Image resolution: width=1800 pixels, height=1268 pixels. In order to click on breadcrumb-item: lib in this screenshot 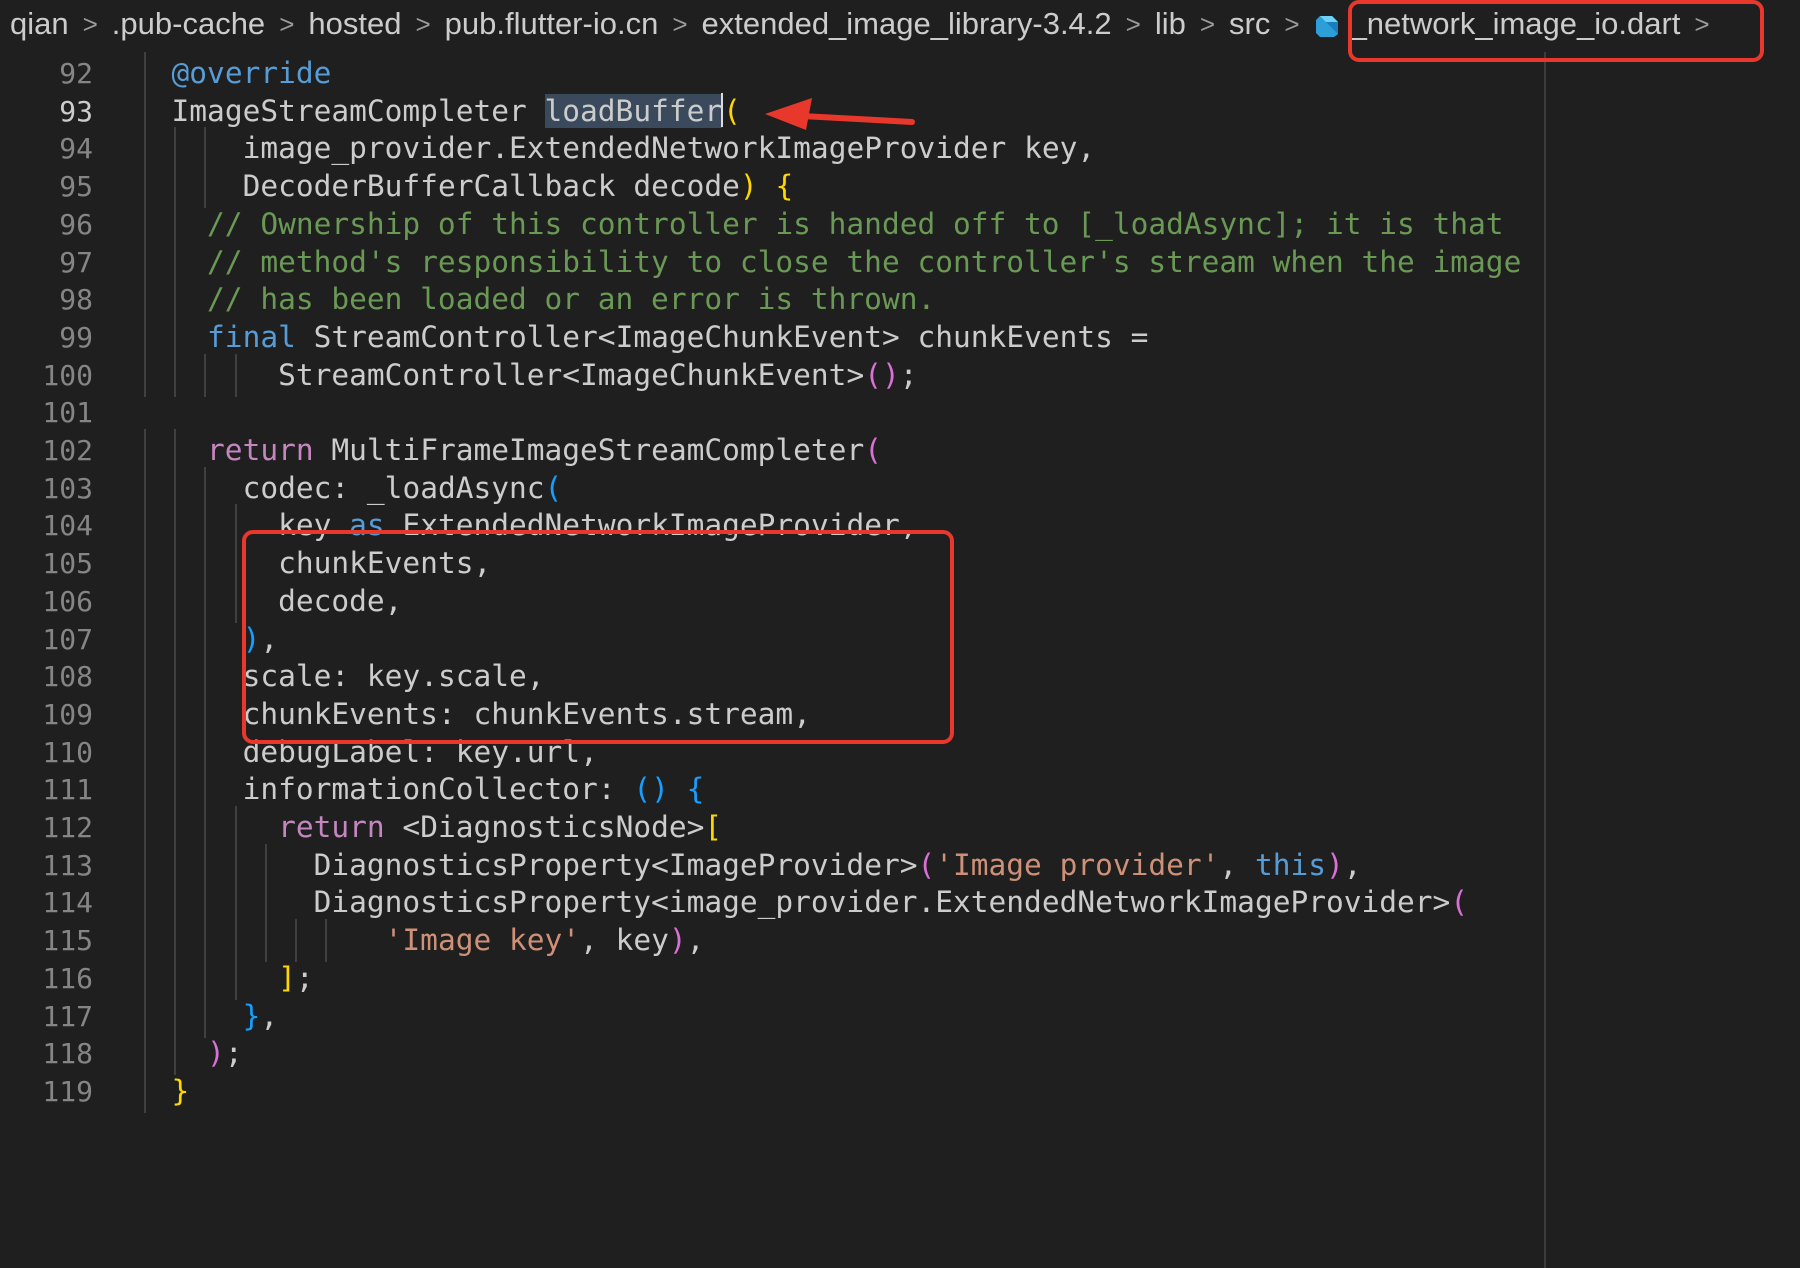, I will do `click(1170, 24)`.